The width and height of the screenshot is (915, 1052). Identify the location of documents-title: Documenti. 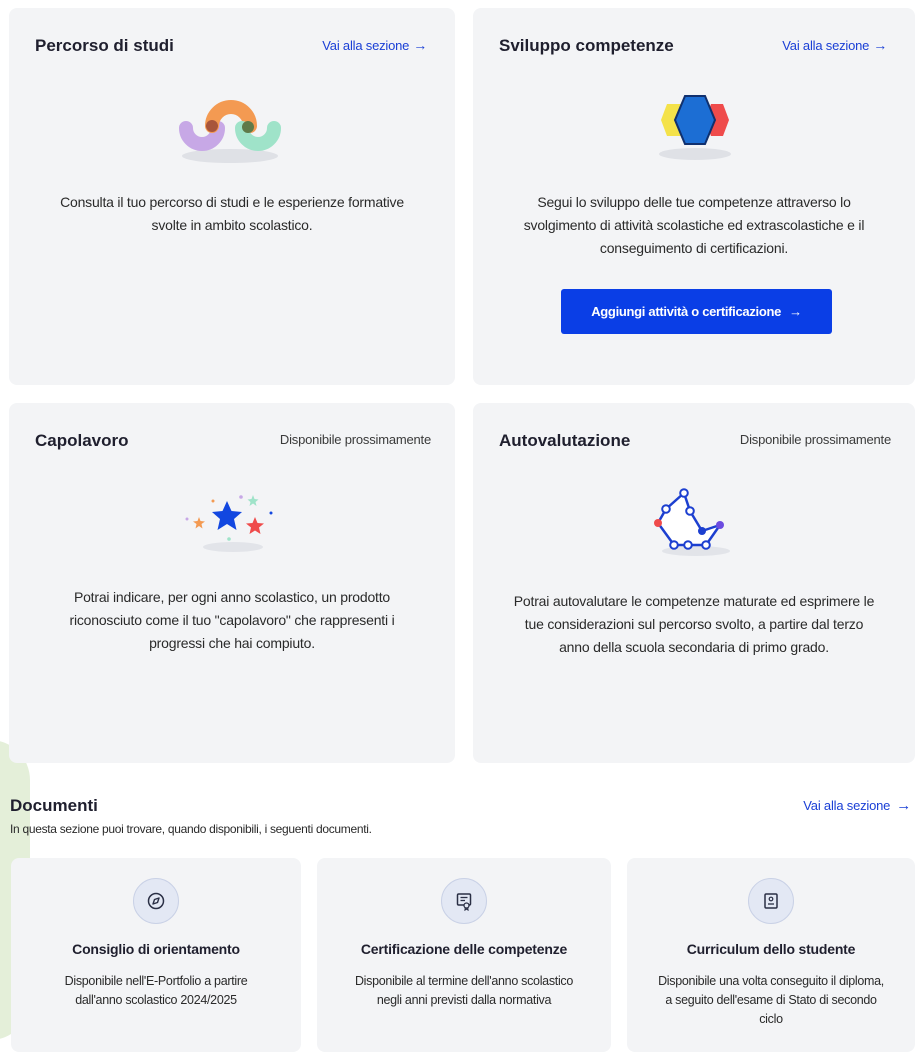
(54, 805).